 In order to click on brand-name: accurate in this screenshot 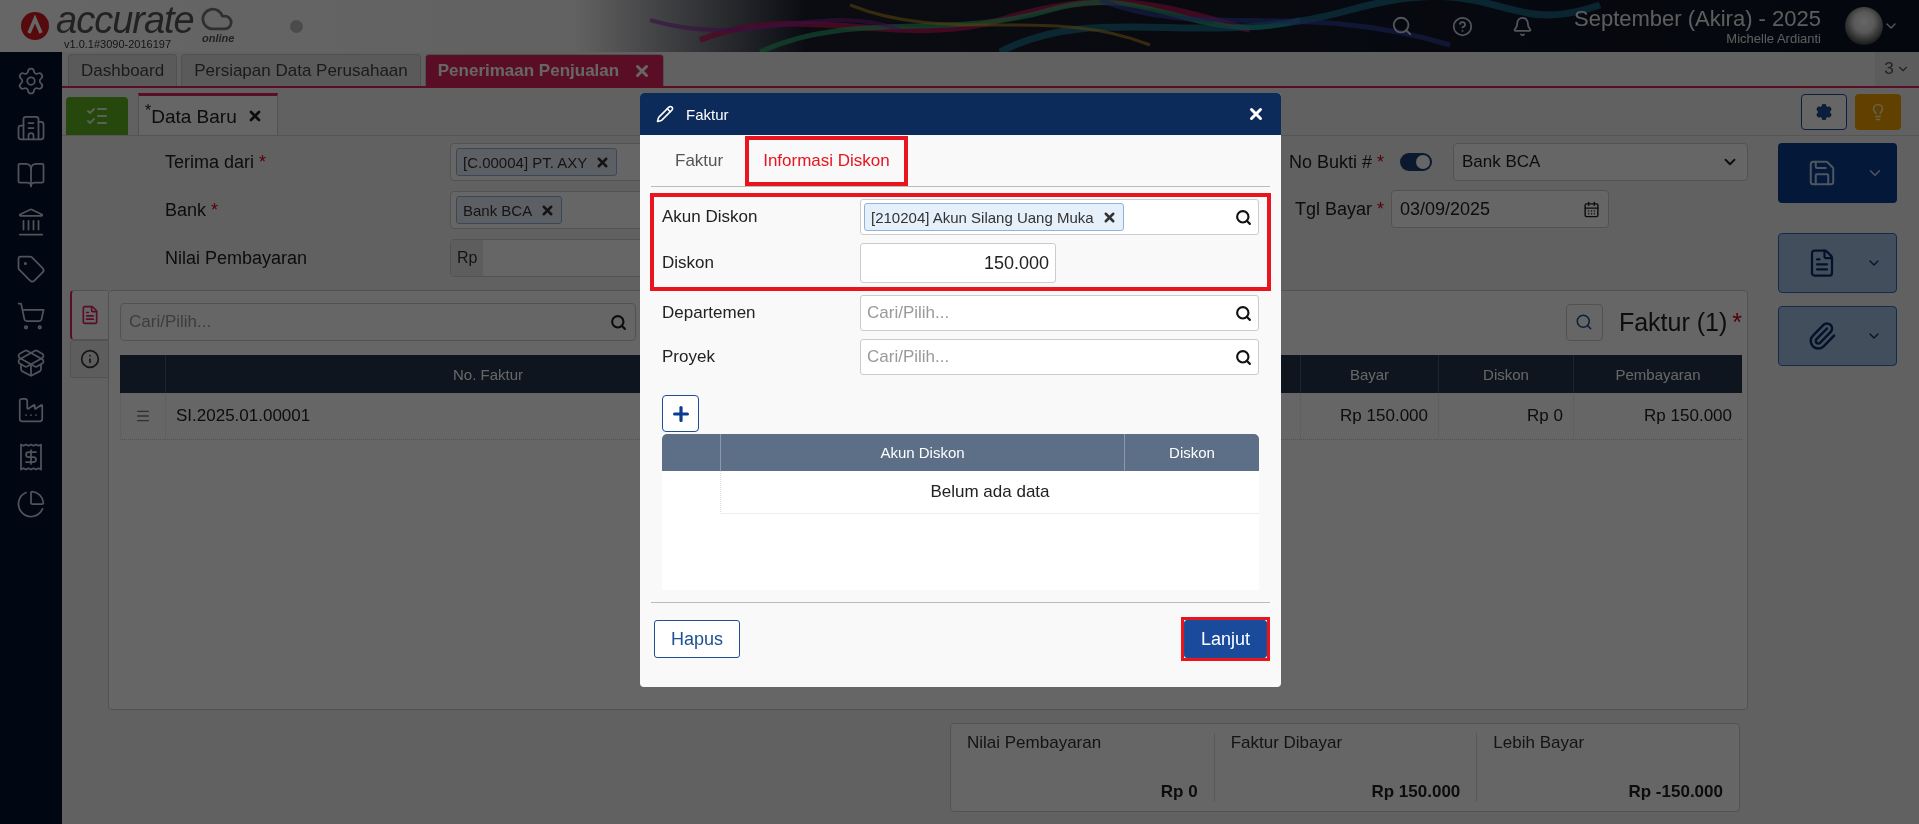, I will do `click(125, 20)`.